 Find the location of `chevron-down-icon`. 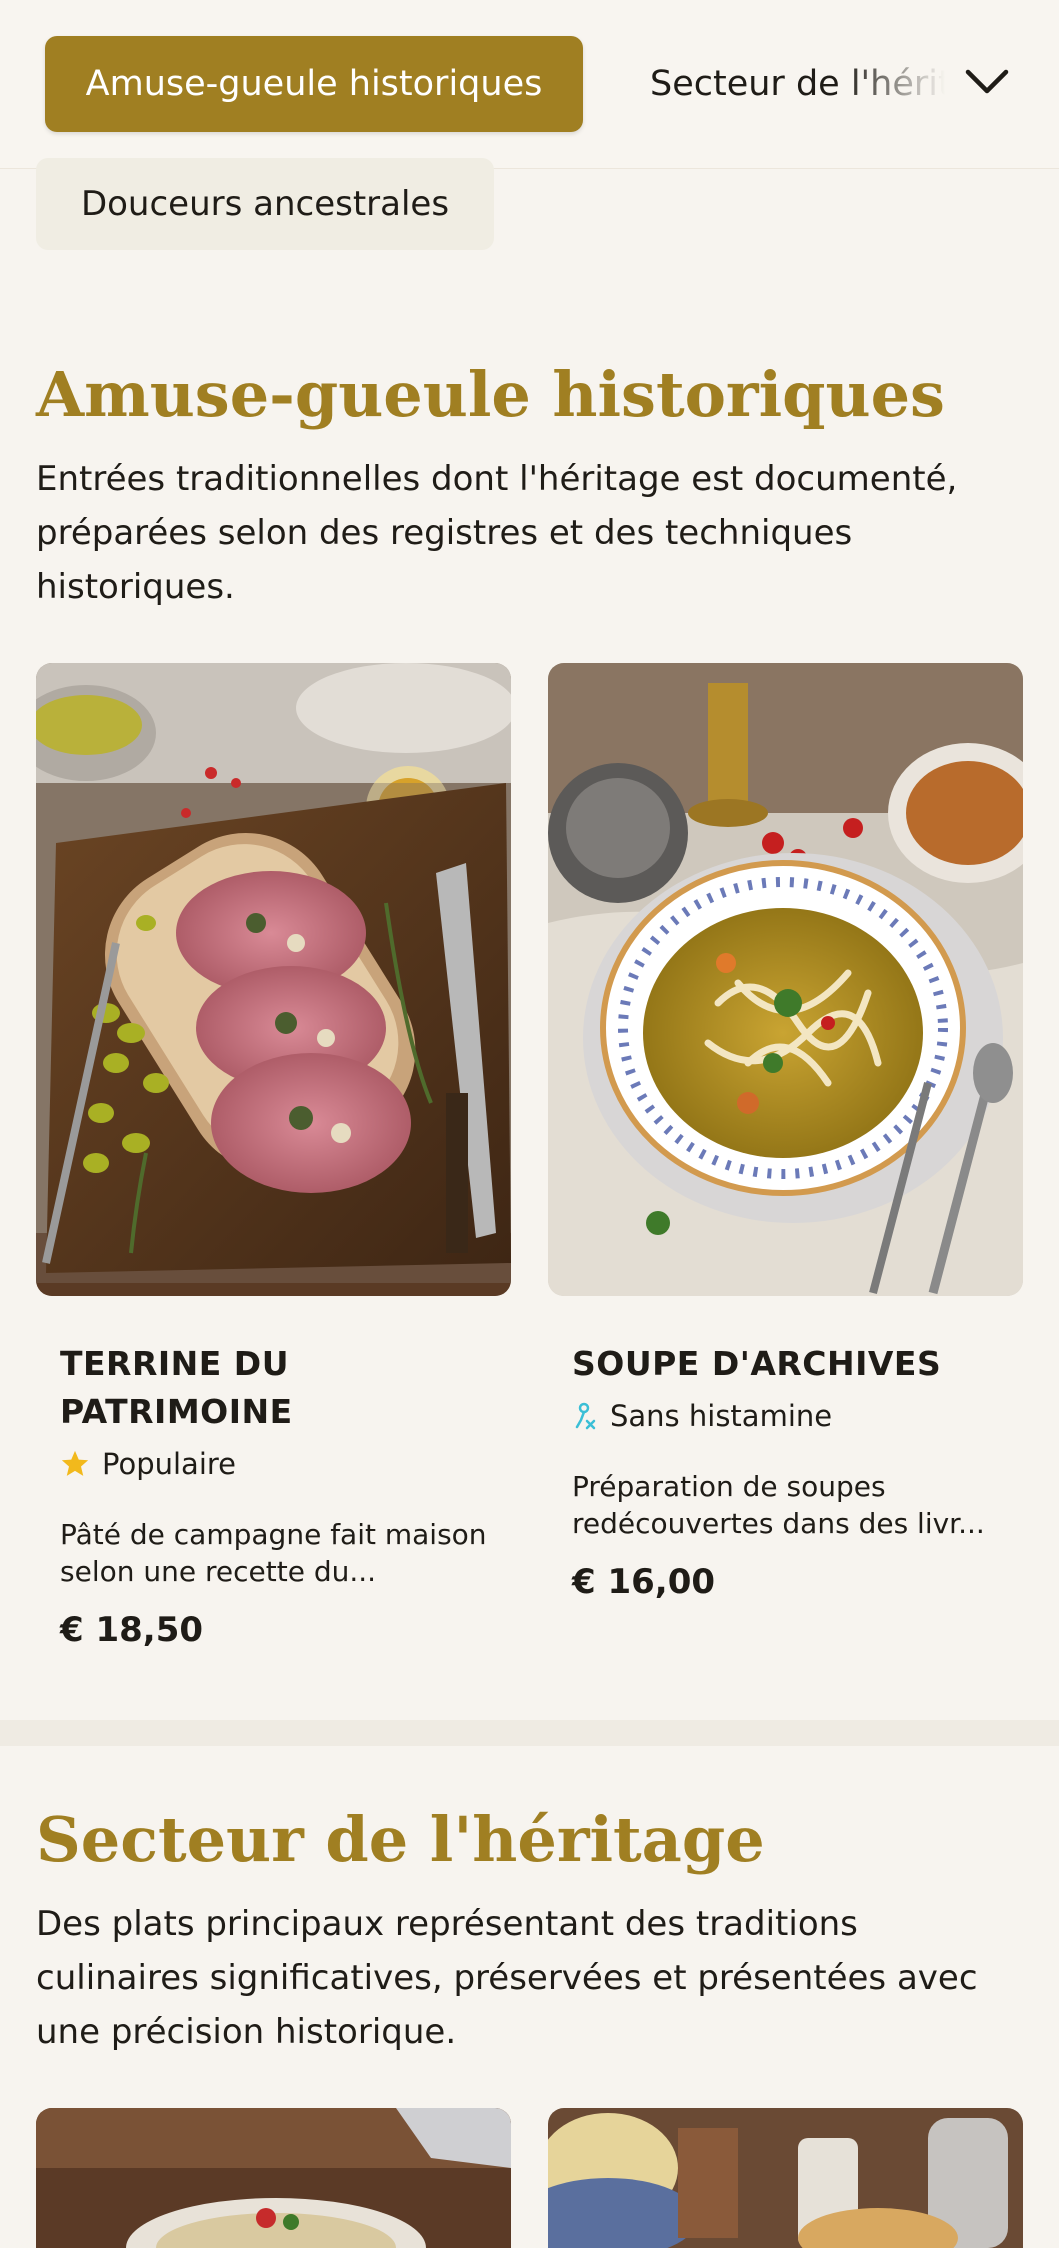

chevron-down-icon is located at coordinates (987, 81).